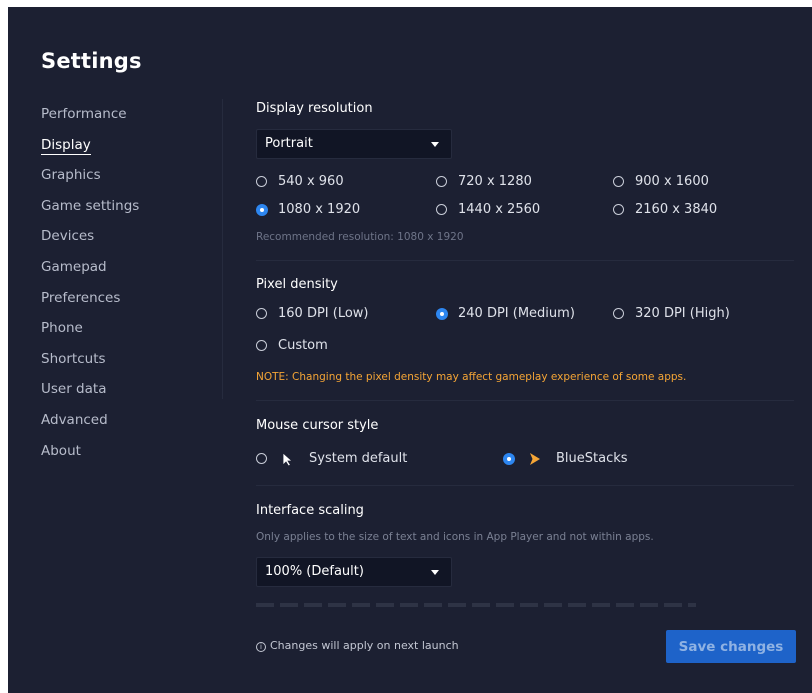 This screenshot has width=812, height=693. What do you see at coordinates (314, 571) in the screenshot?
I see `scaling-value: 100% (Default)` at bounding box center [314, 571].